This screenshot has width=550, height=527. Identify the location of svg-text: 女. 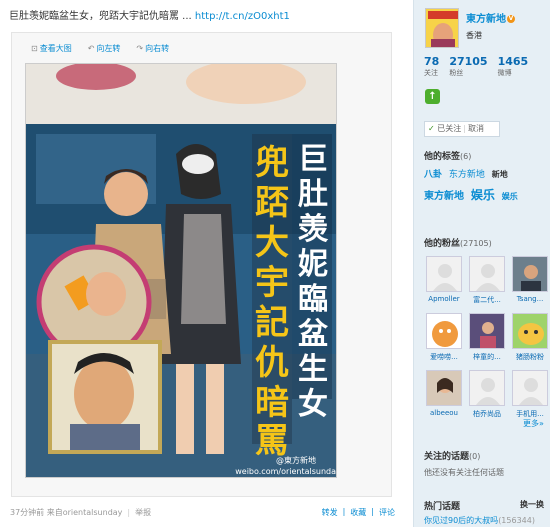
(313, 404).